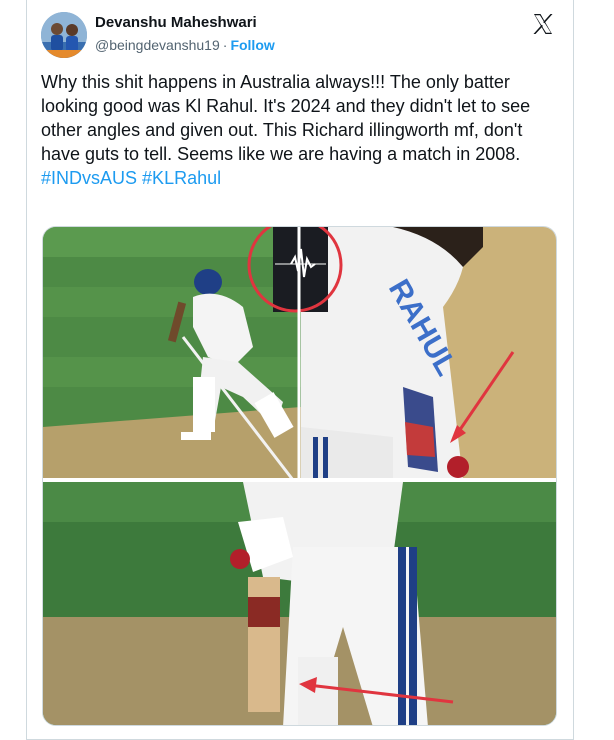 Image resolution: width=614 pixels, height=740 pixels. I want to click on ball, so click(458, 467).